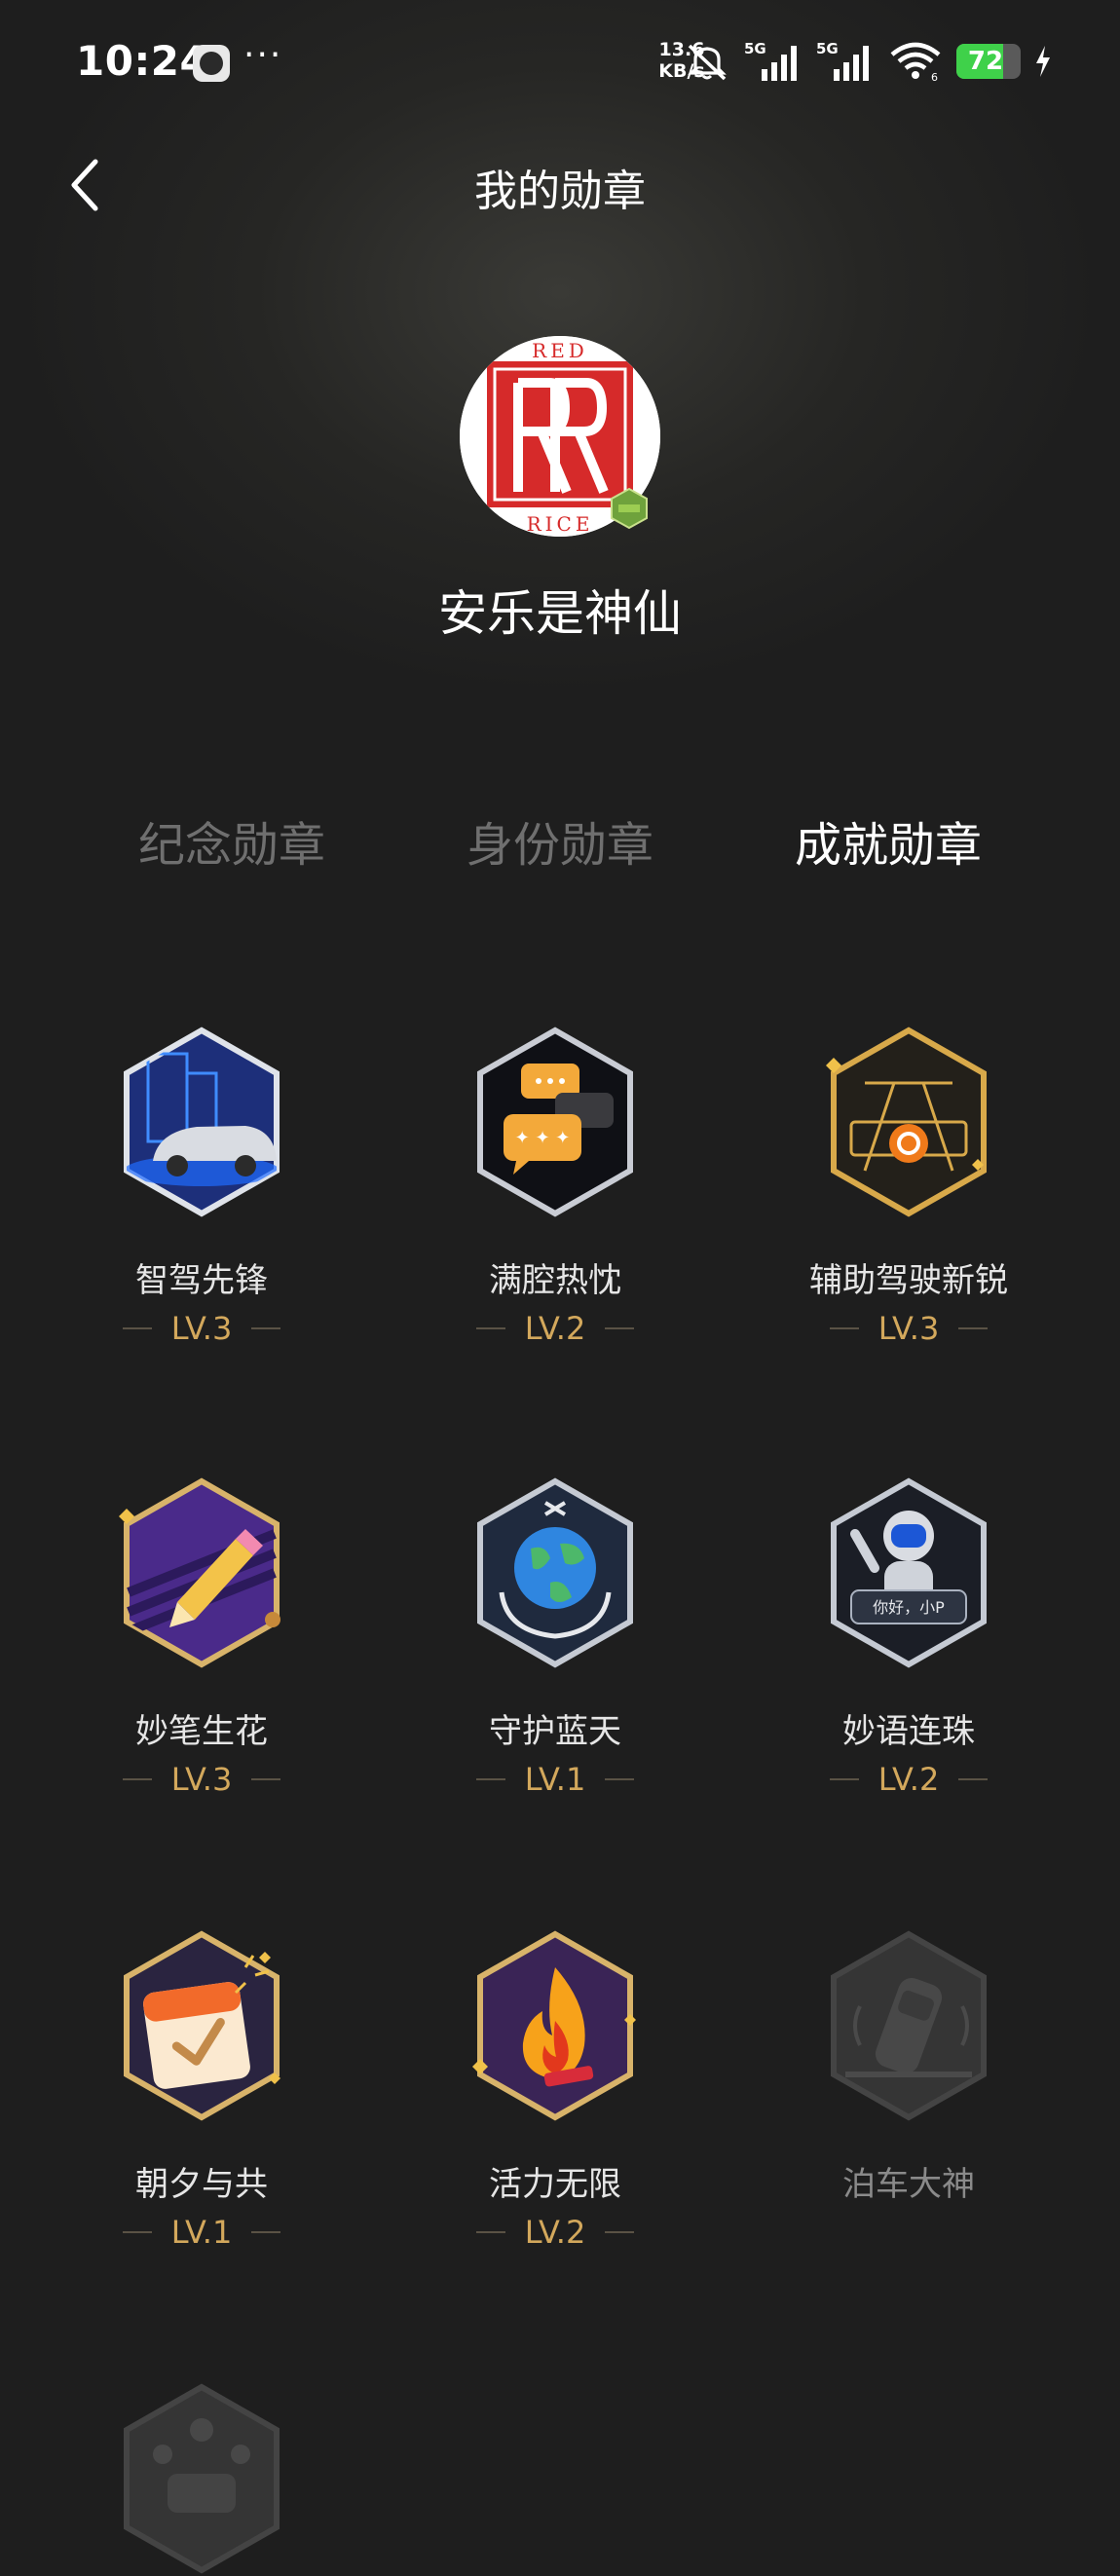 The width and height of the screenshot is (1120, 2576). What do you see at coordinates (555, 1280) in the screenshot?
I see `badge-name: 满腔热忱` at bounding box center [555, 1280].